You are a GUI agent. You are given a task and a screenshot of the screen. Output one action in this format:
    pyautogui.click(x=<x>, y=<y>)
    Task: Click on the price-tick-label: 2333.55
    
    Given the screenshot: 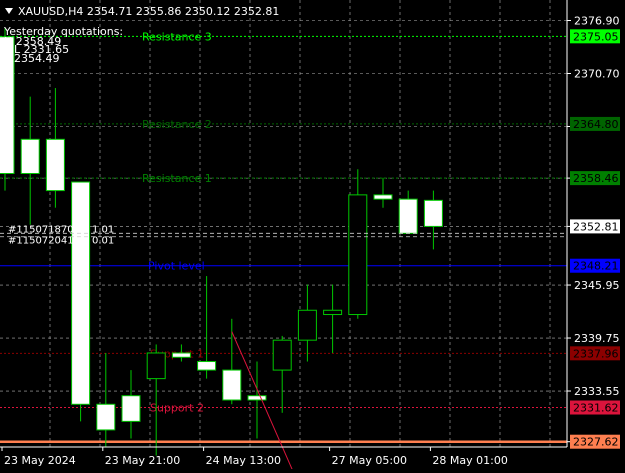 What is the action you would take?
    pyautogui.click(x=597, y=391)
    